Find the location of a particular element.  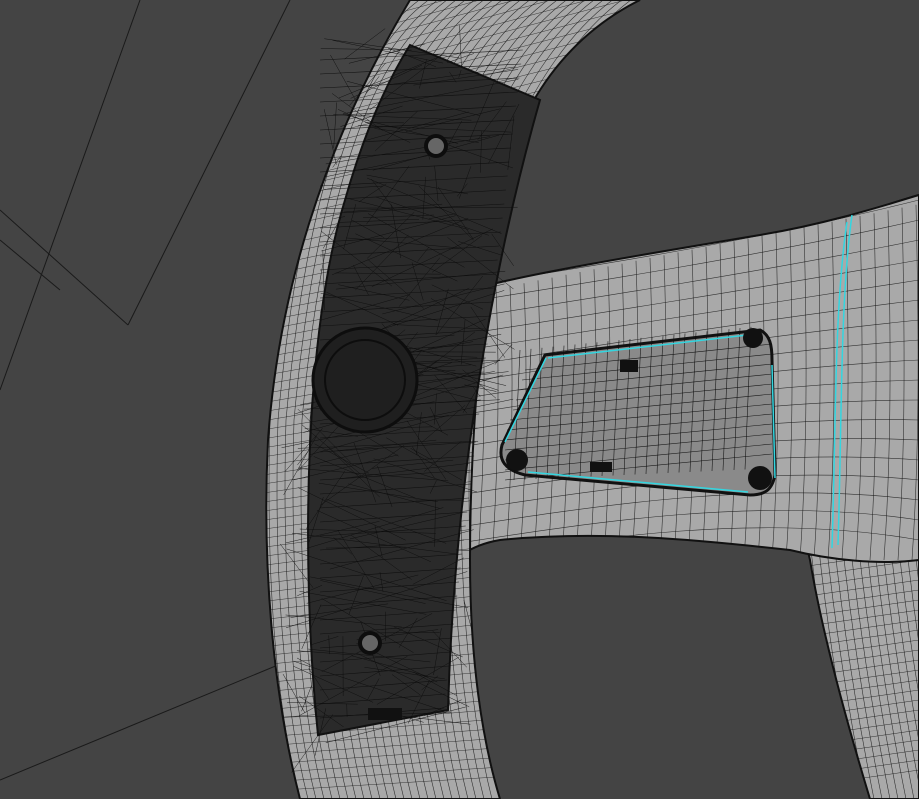

rim-button-circle is located at coordinates (365, 380).